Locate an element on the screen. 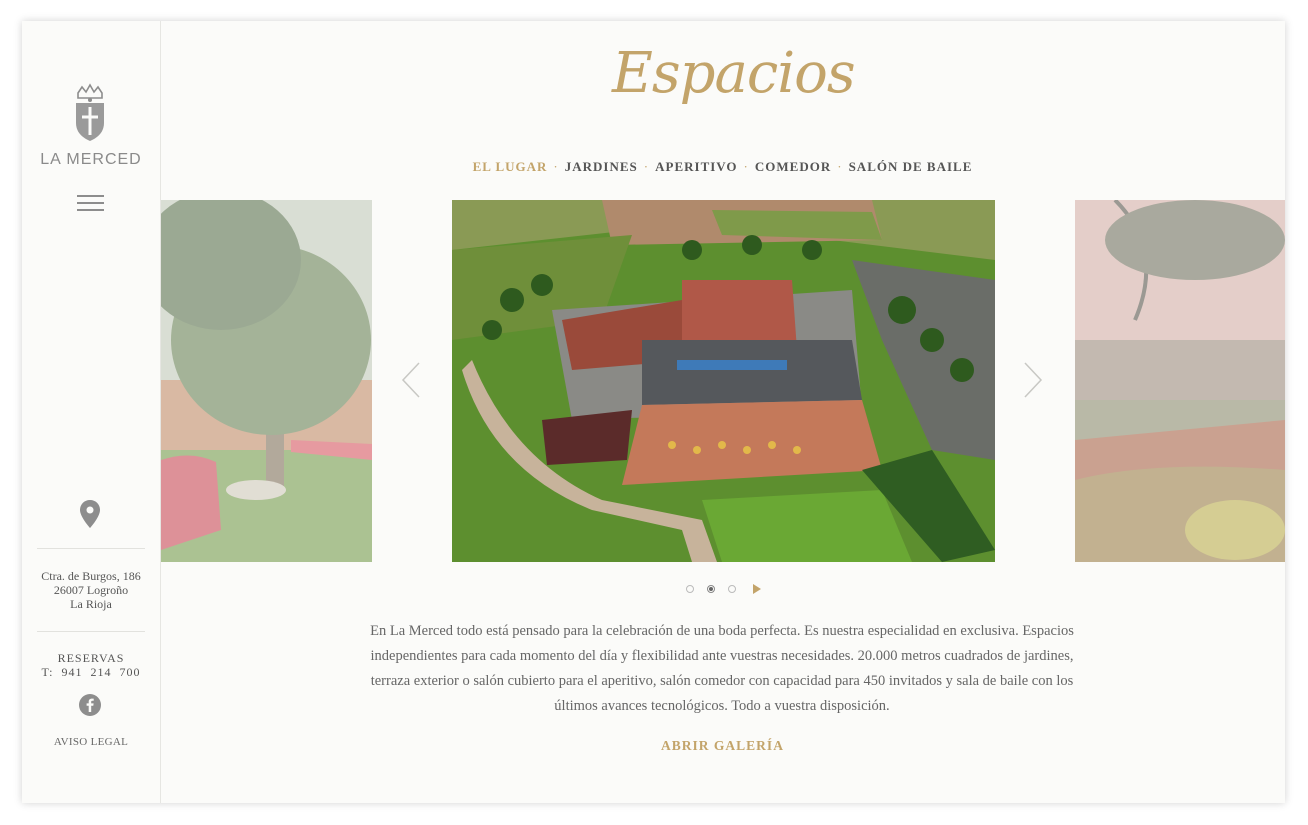 The height and width of the screenshot is (825, 1308). nav-item-salon-de-baile: SALÓN DE BAILE is located at coordinates (911, 166).